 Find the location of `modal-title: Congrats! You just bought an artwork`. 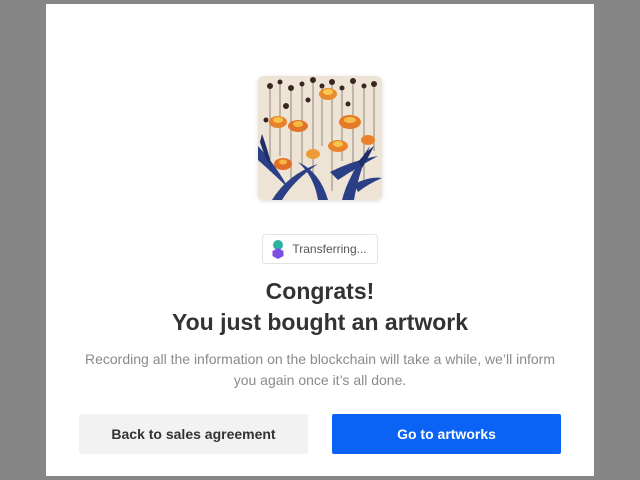

modal-title: Congrats! You just bought an artwork is located at coordinates (320, 307).